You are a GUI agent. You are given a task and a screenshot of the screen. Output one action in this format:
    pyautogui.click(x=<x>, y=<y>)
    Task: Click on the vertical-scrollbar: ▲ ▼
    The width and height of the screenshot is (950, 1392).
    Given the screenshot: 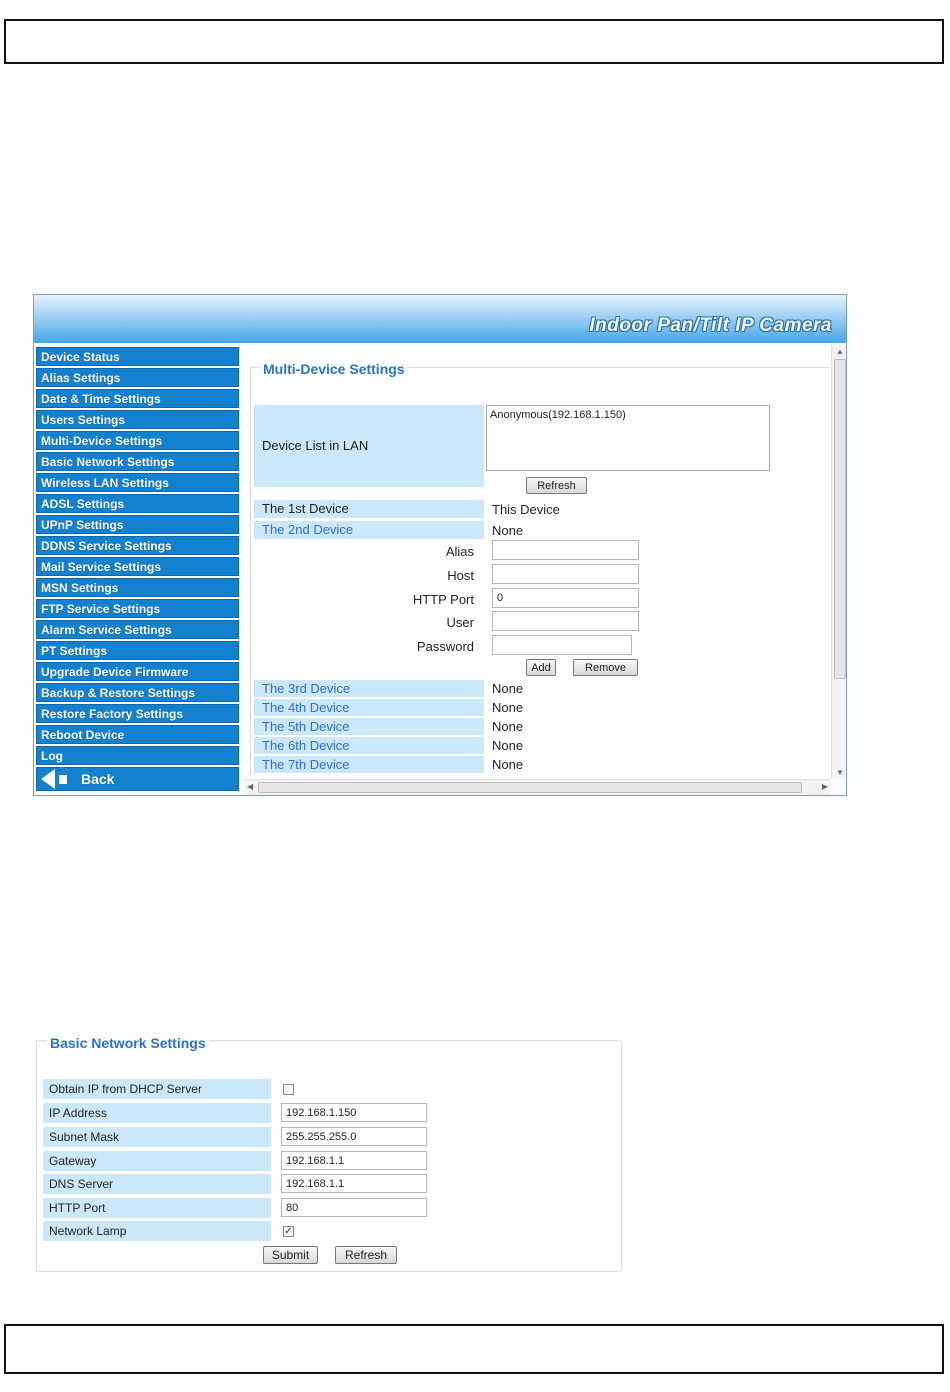 What is the action you would take?
    pyautogui.click(x=838, y=562)
    